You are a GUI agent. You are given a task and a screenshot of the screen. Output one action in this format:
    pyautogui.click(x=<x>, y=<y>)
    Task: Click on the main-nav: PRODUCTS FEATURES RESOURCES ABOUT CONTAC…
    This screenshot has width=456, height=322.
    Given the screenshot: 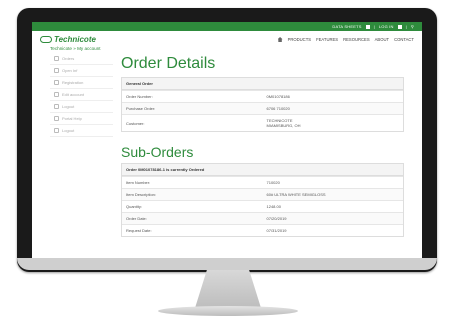 What is the action you would take?
    pyautogui.click(x=345, y=39)
    